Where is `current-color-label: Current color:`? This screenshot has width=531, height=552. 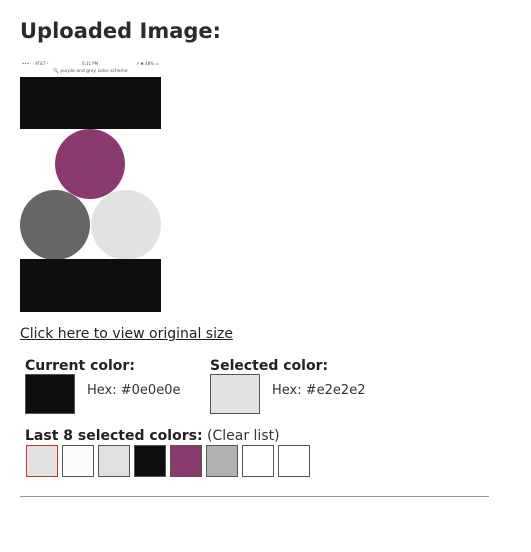
current-color-label: Current color: is located at coordinates (80, 366).